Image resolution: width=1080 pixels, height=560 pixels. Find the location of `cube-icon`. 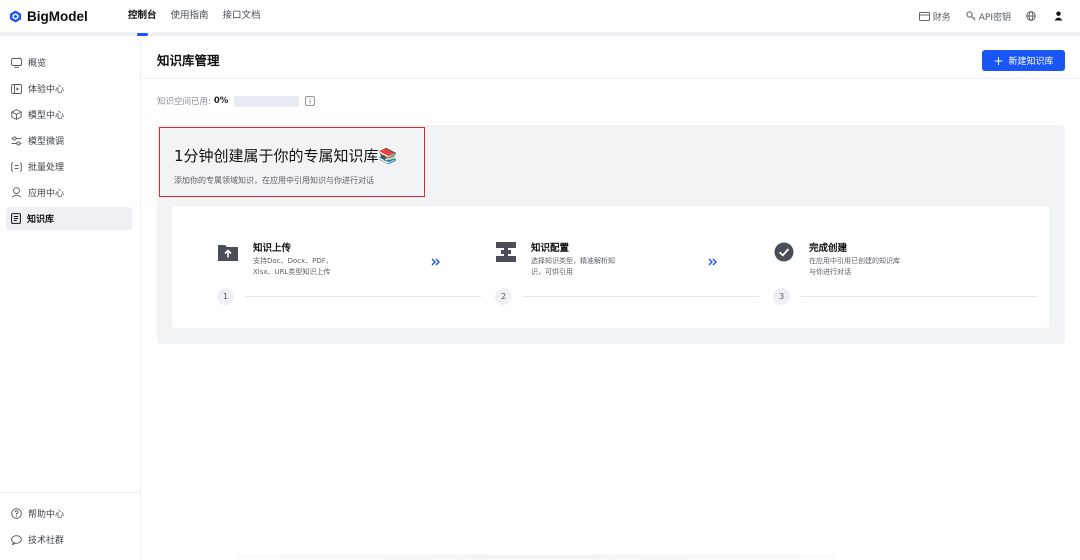

cube-icon is located at coordinates (16, 114).